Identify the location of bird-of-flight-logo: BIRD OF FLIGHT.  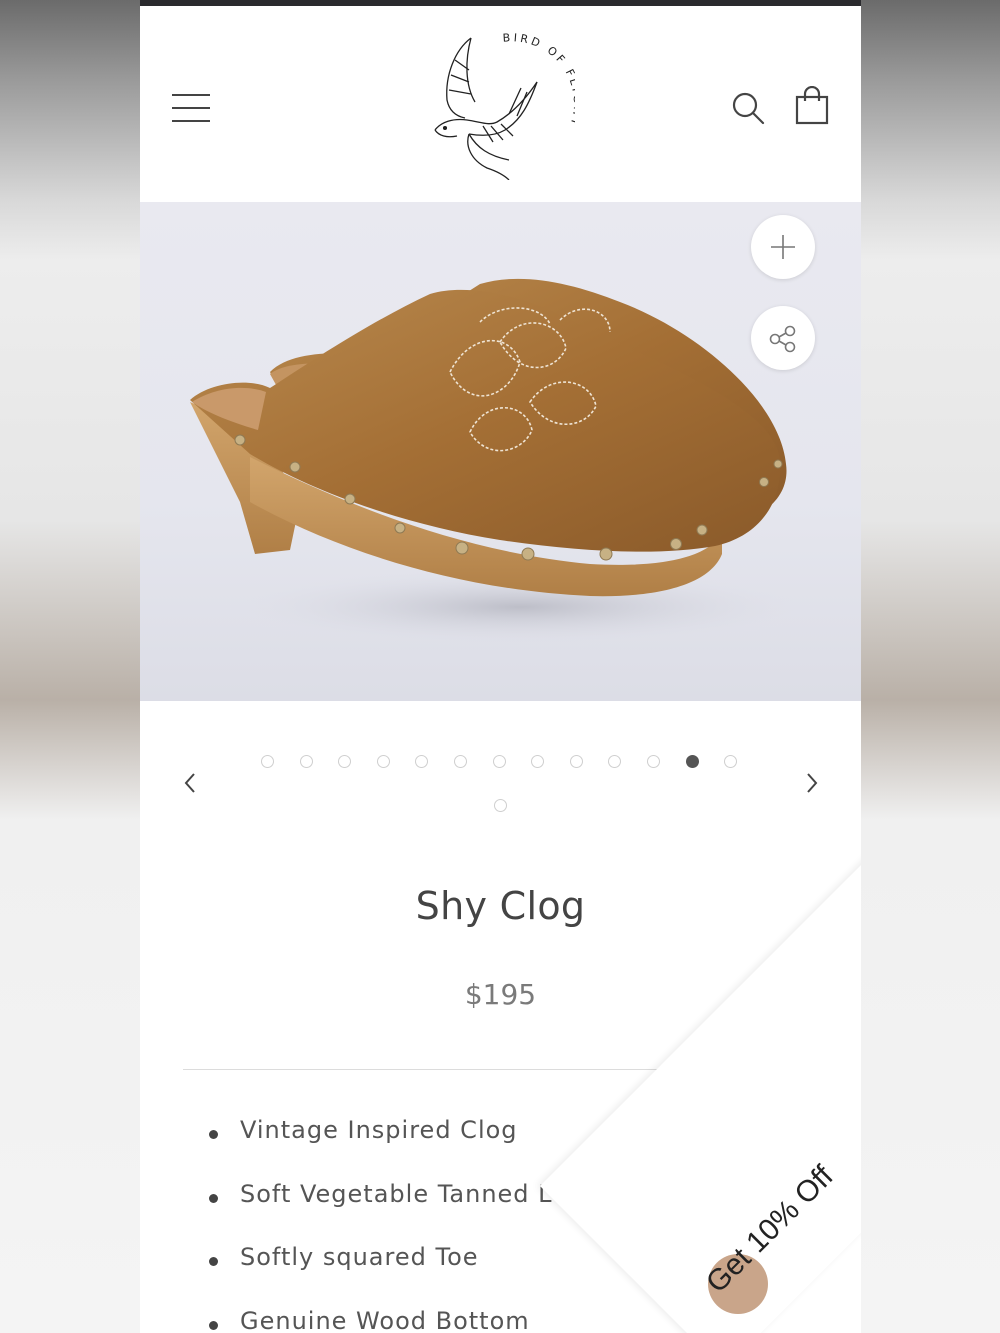
(500, 105).